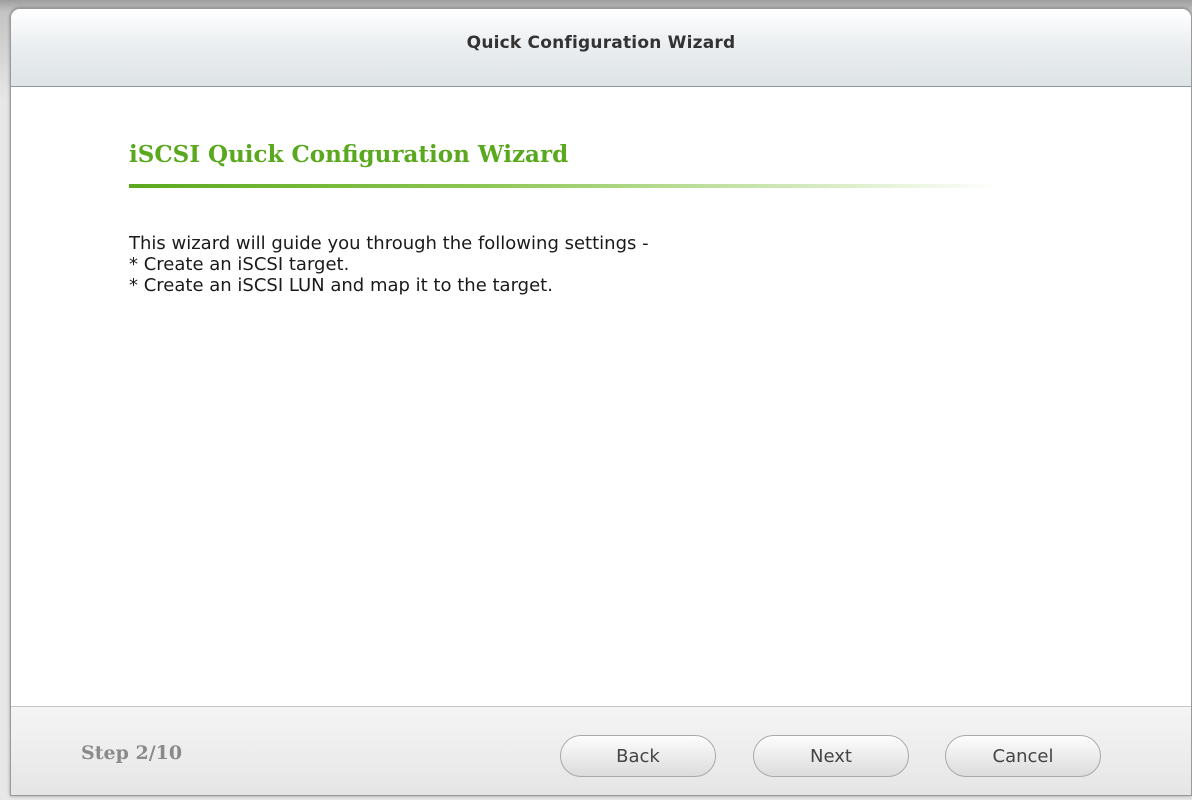  What do you see at coordinates (1023, 756) in the screenshot?
I see `cancel-button: Cancel` at bounding box center [1023, 756].